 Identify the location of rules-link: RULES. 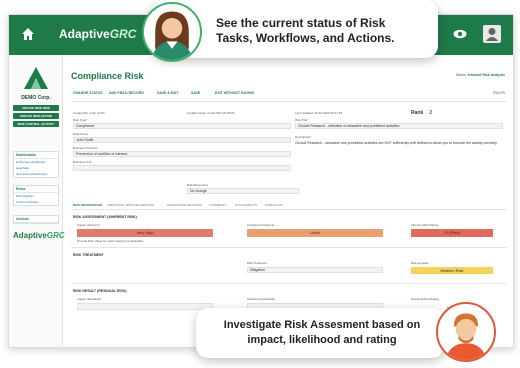
(499, 93).